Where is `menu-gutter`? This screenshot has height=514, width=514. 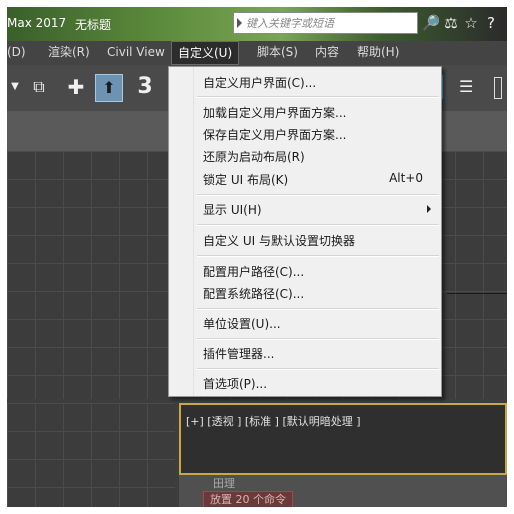 menu-gutter is located at coordinates (181, 231).